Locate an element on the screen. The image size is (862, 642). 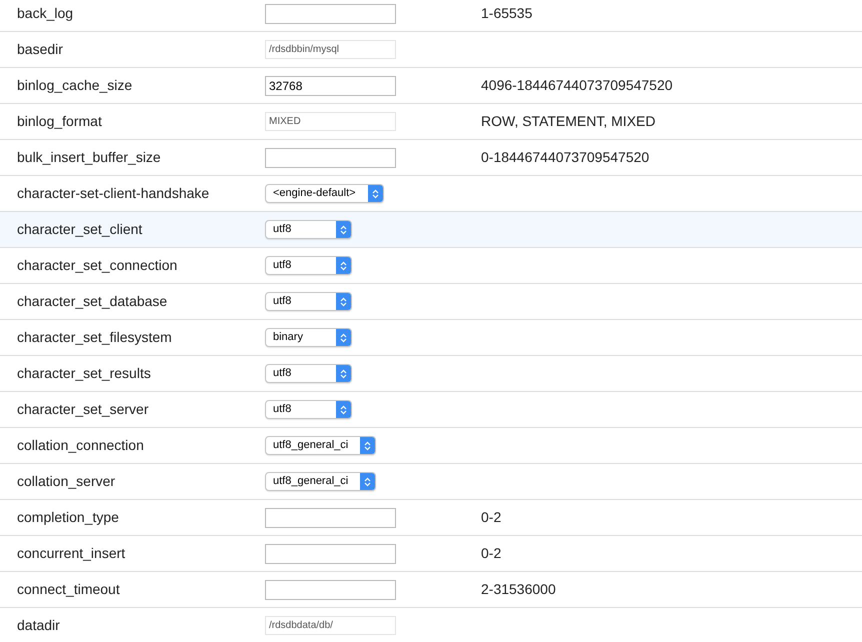
parameter-name: character_set_results is located at coordinates (84, 373).